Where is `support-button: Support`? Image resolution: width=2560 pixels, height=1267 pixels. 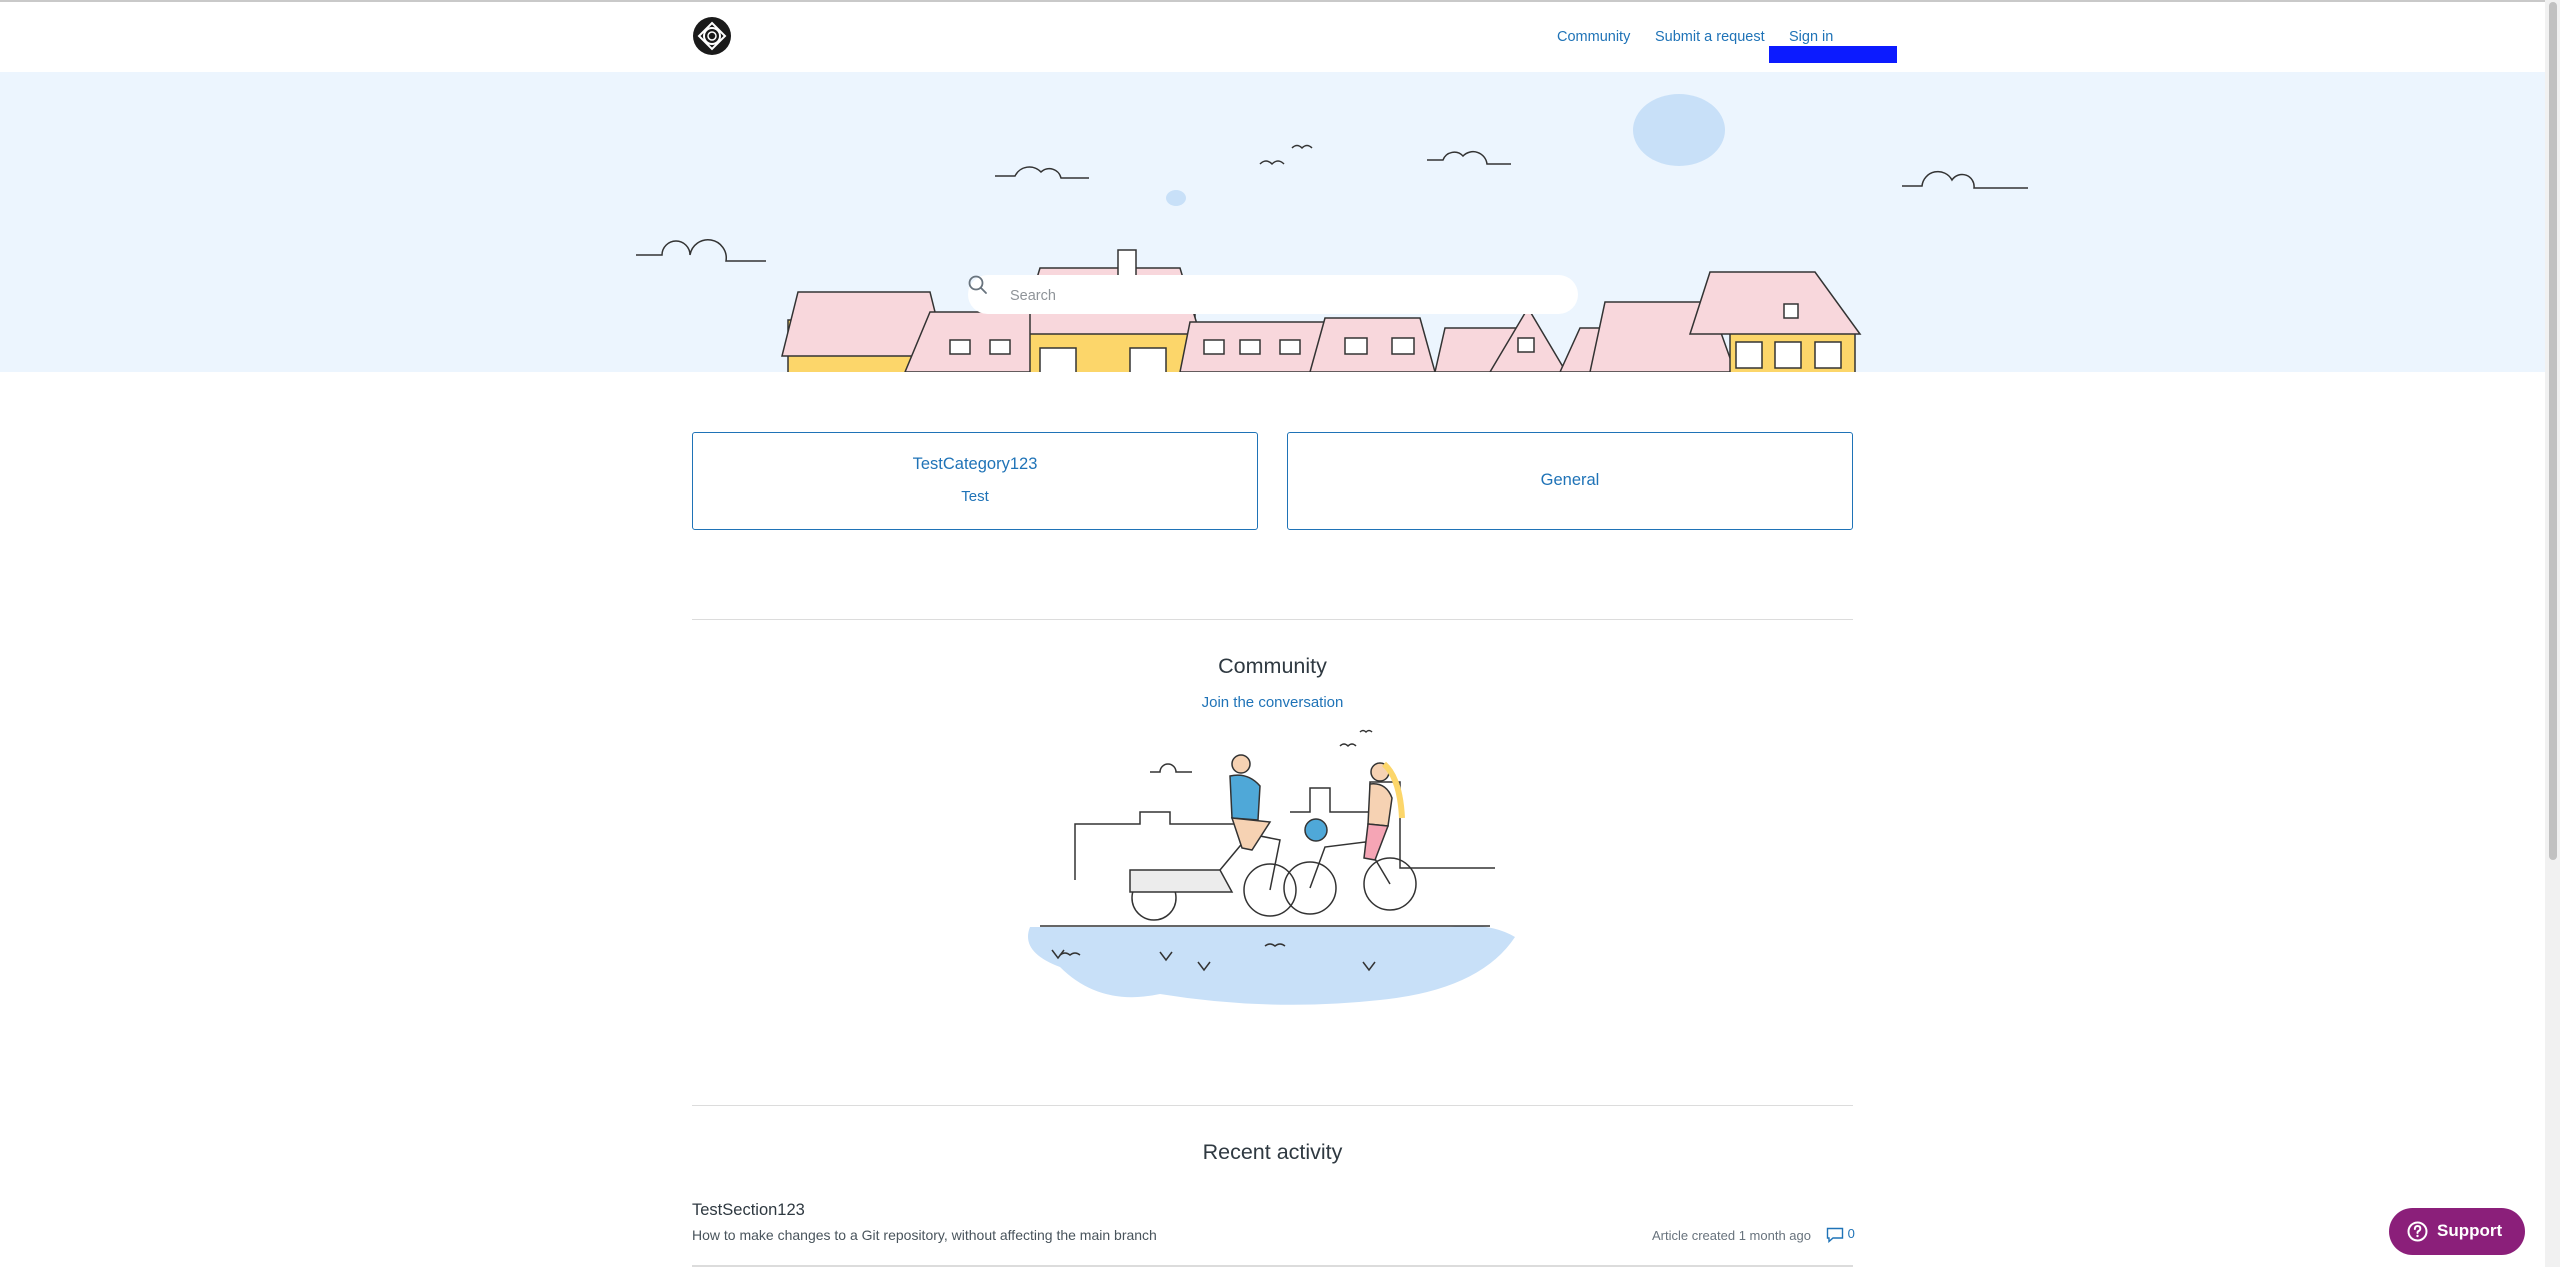 support-button: Support is located at coordinates (2457, 1231).